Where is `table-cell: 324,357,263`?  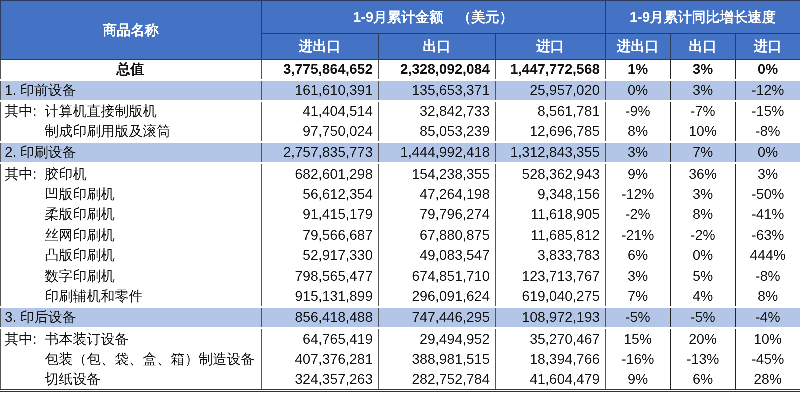
table-cell: 324,357,263 is located at coordinates (320, 380).